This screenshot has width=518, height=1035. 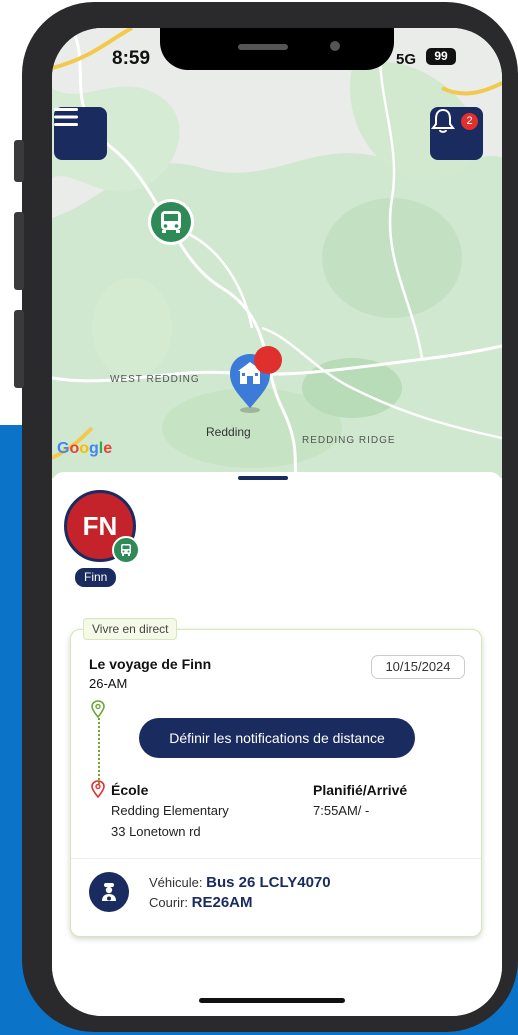 I want to click on phone-volume-up, so click(x=19, y=251).